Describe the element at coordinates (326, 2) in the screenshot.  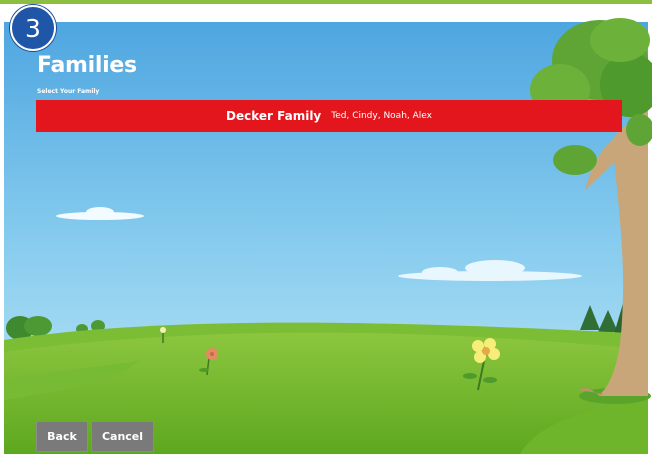
I see `top-accent-bar` at that location.